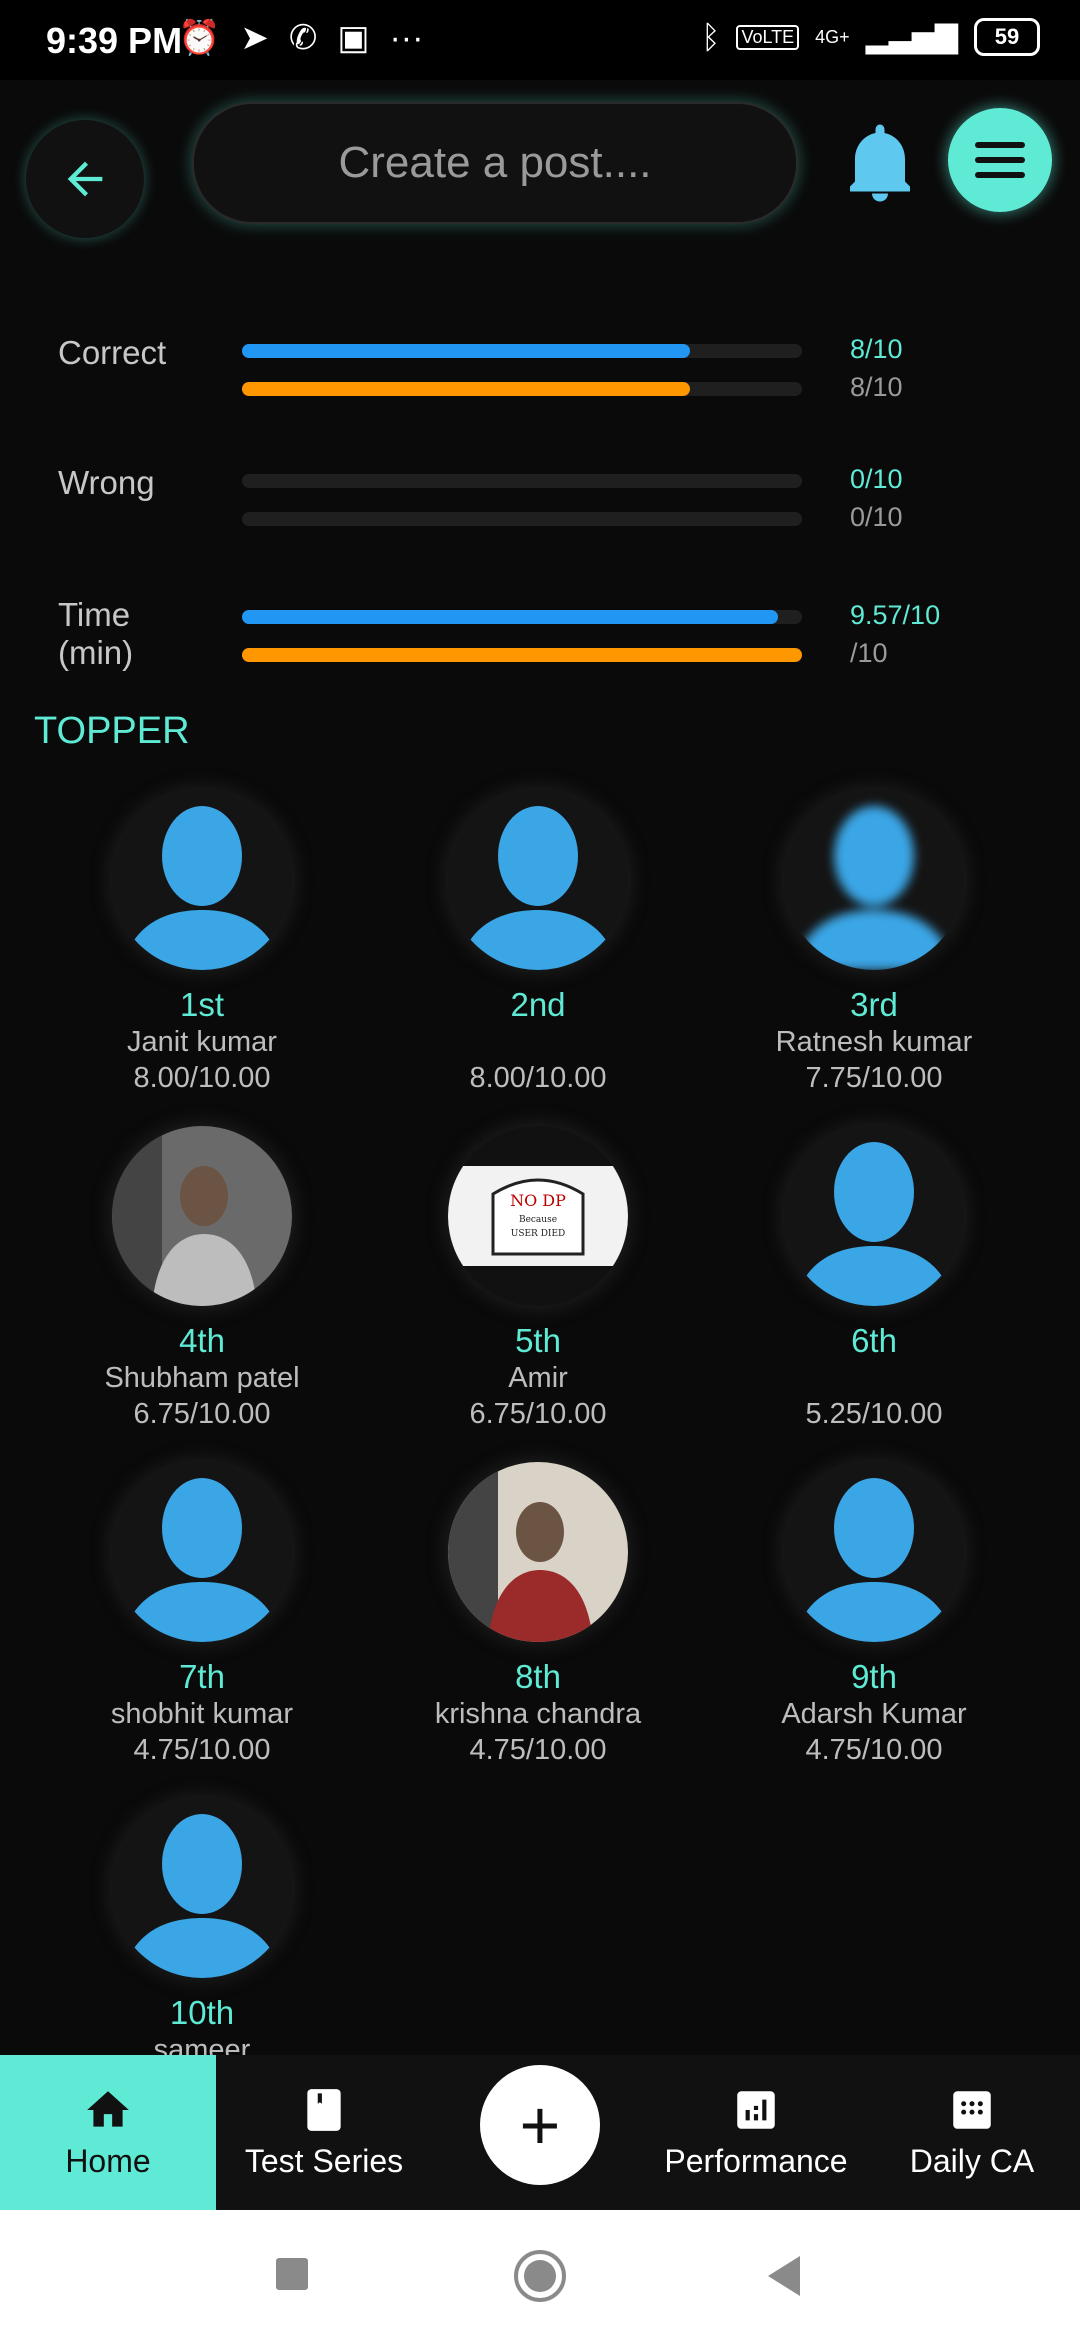 The height and width of the screenshot is (2340, 1080). Describe the element at coordinates (538, 1340) in the screenshot. I see `rank-label: 5th` at that location.